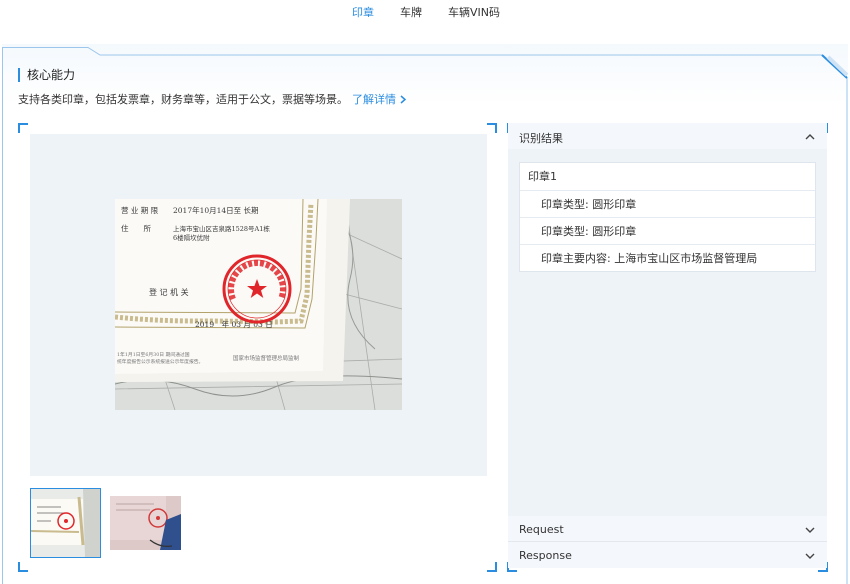 The height and width of the screenshot is (584, 850). What do you see at coordinates (425, 13) in the screenshot?
I see `tab-bar: 印章 车牌 车辆VIN码` at bounding box center [425, 13].